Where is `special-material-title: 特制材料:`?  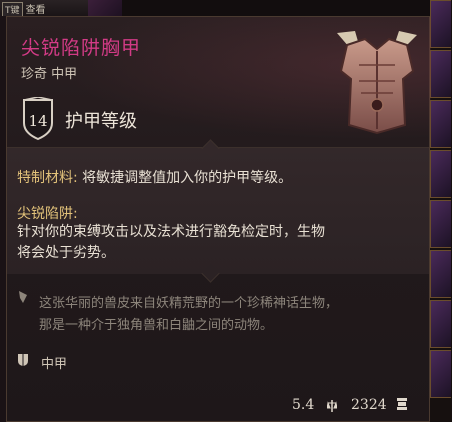 special-material-title: 特制材料: is located at coordinates (47, 178).